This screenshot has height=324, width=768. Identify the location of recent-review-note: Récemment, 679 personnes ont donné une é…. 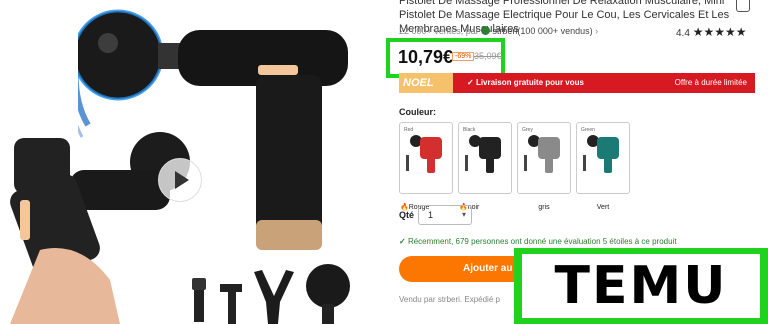
(538, 241).